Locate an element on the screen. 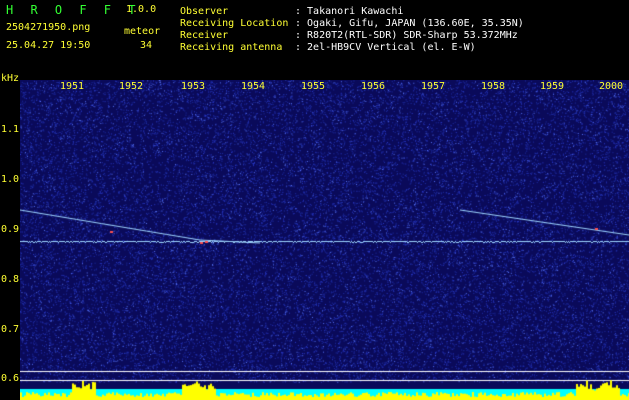  time-tick: 1954 is located at coordinates (253, 86).